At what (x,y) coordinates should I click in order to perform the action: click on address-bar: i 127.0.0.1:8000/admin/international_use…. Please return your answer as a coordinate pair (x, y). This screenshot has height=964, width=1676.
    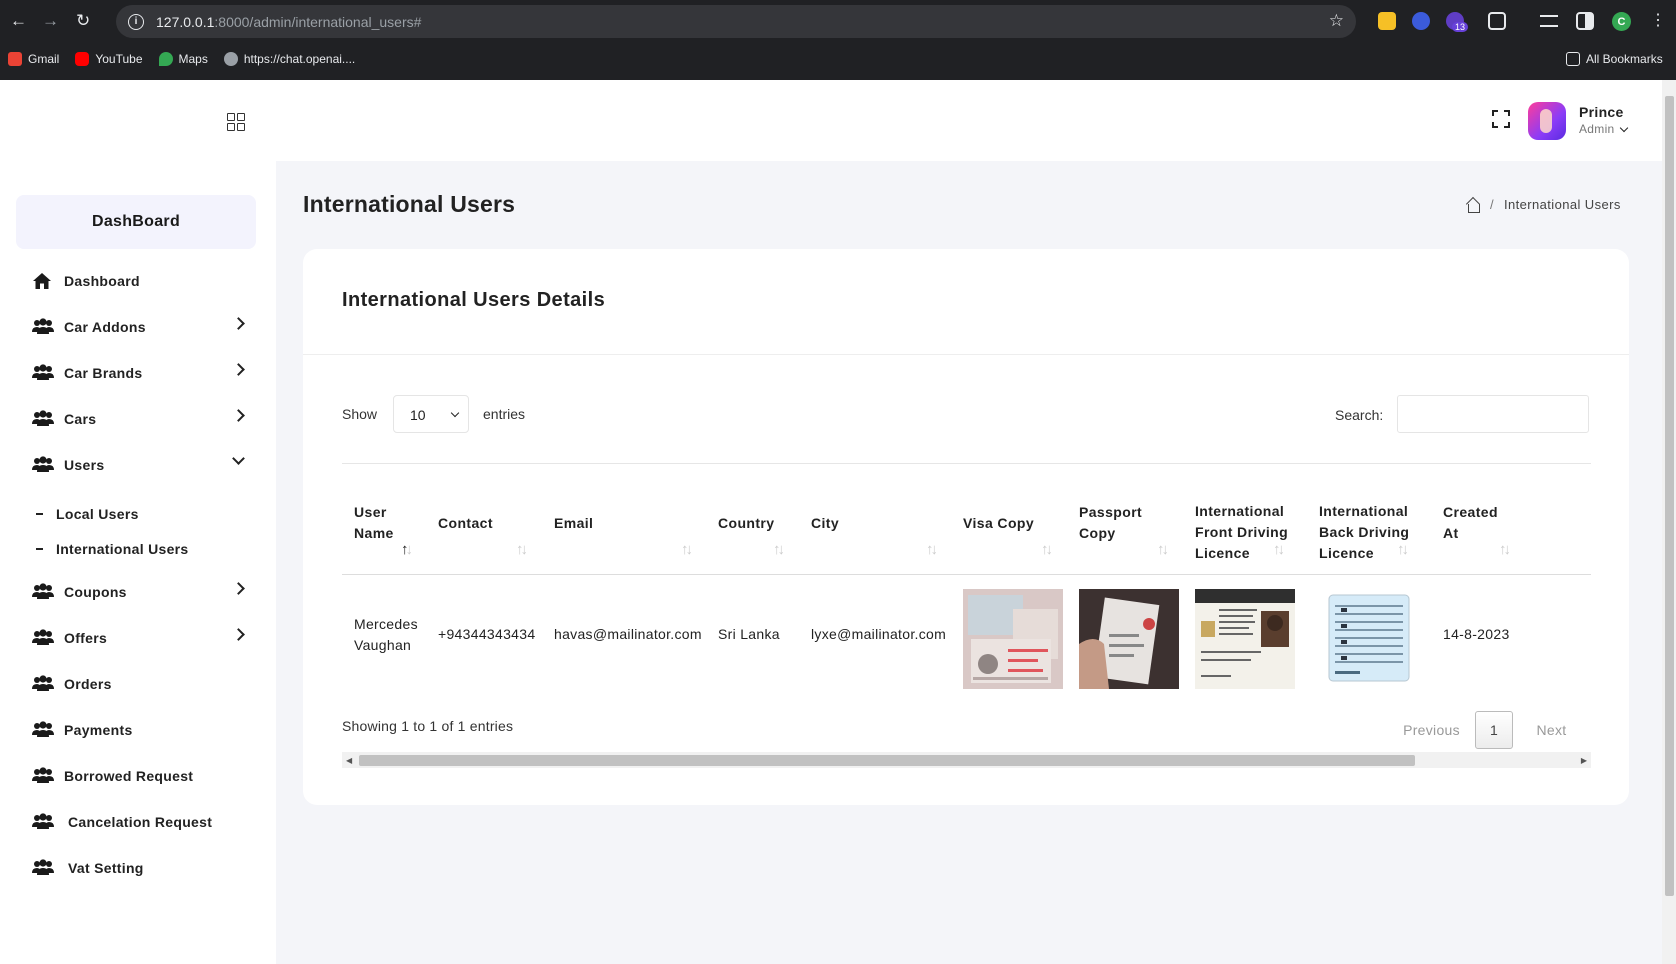
    Looking at the image, I should click on (736, 21).